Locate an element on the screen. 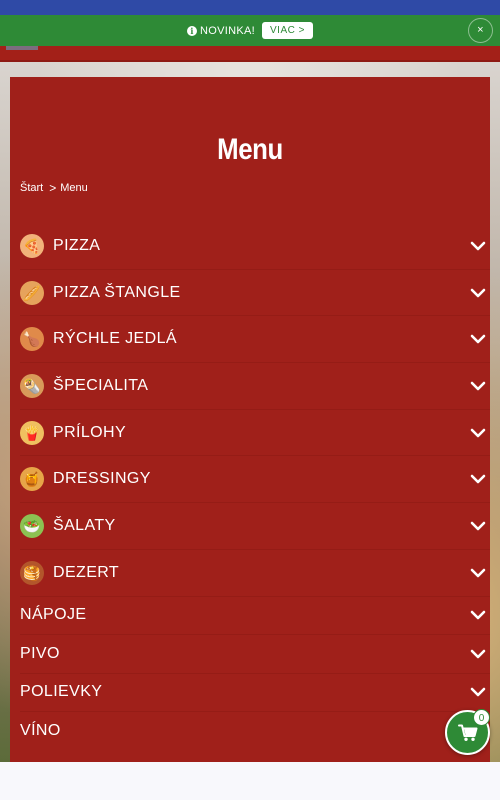  notice-text: NOVINKA! is located at coordinates (227, 30).